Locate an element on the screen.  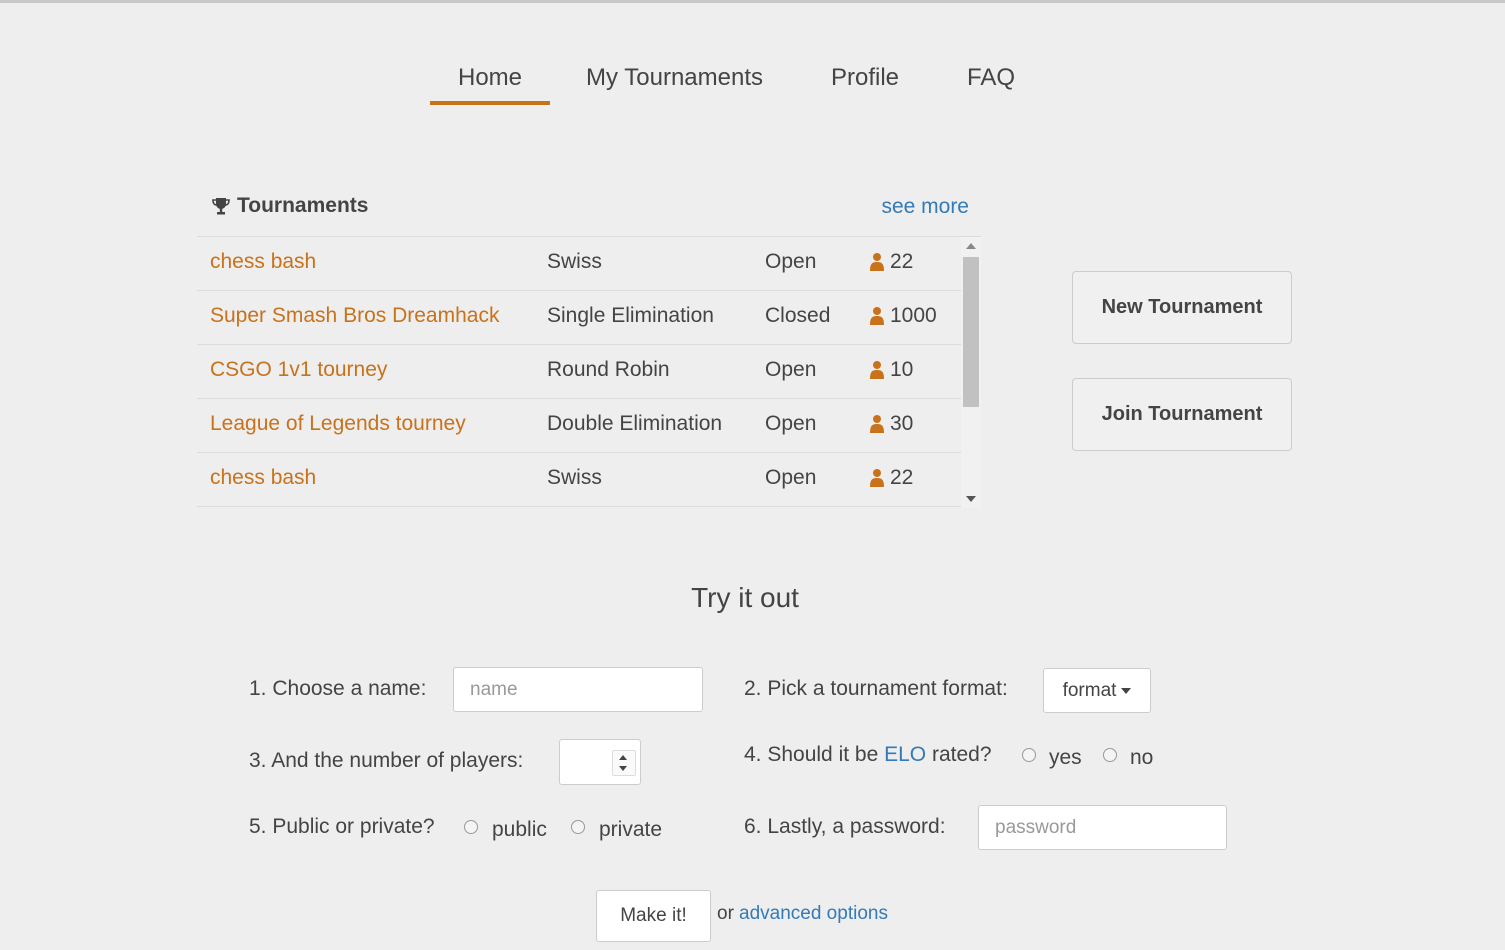
tournament-players: 1000 is located at coordinates (903, 316).